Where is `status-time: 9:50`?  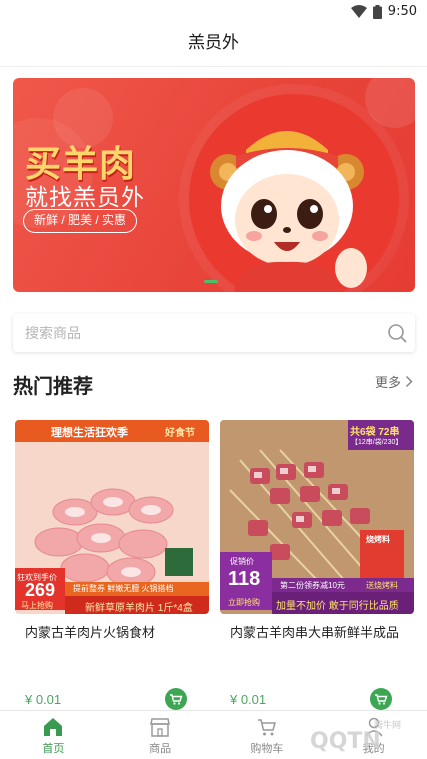
status-time: 9:50 is located at coordinates (402, 11).